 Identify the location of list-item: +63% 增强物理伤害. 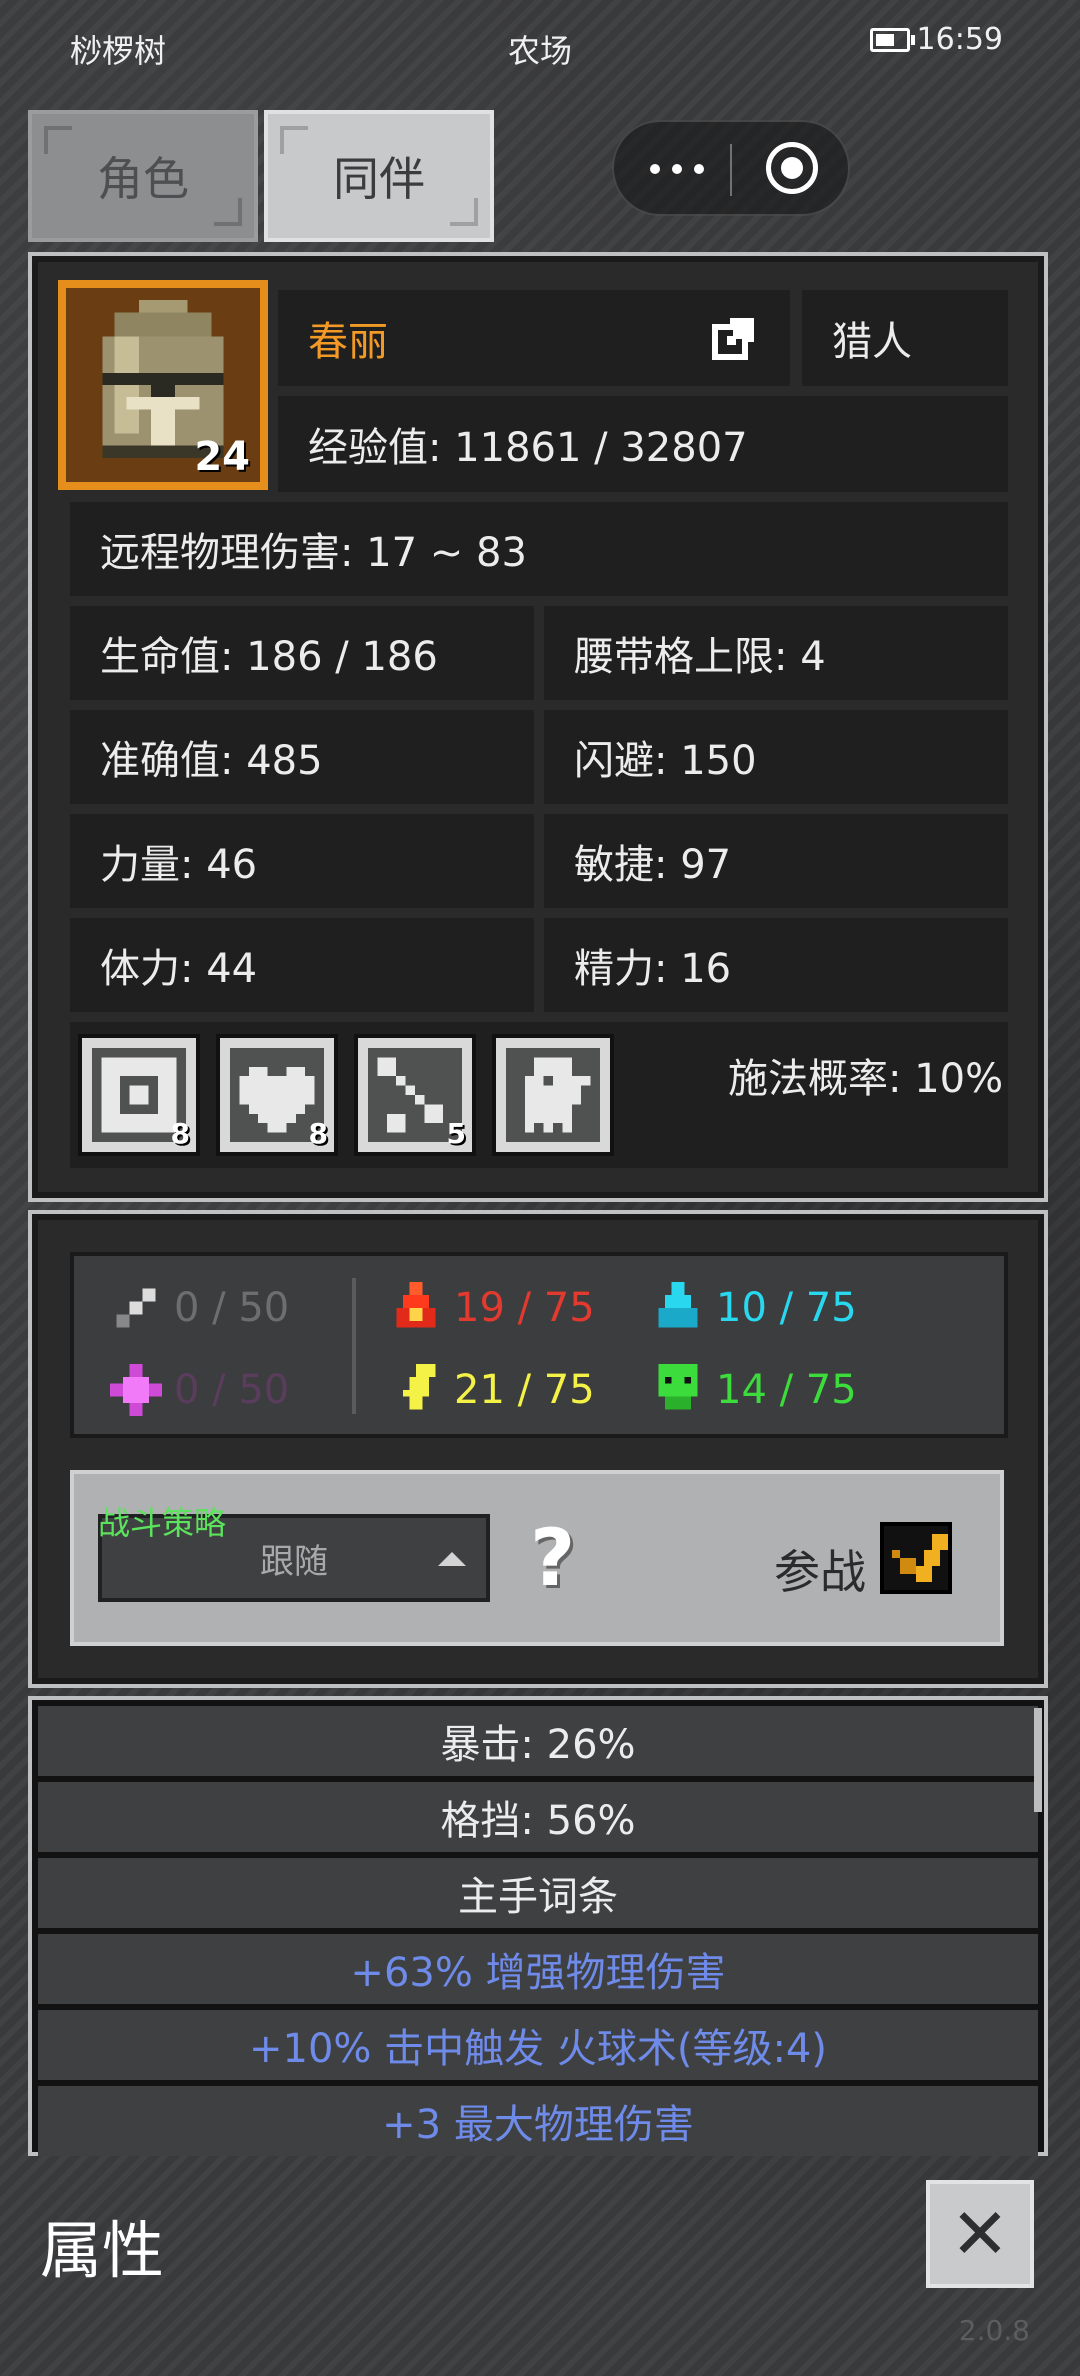
(538, 1969).